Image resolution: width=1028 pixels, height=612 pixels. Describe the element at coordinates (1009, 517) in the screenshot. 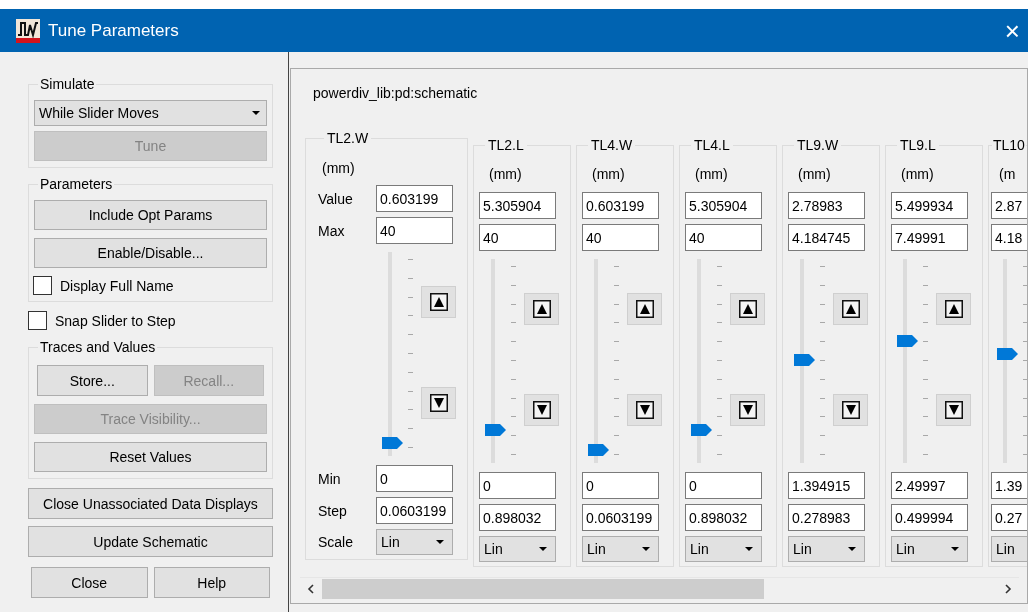

I see `step-field: 0.27` at that location.